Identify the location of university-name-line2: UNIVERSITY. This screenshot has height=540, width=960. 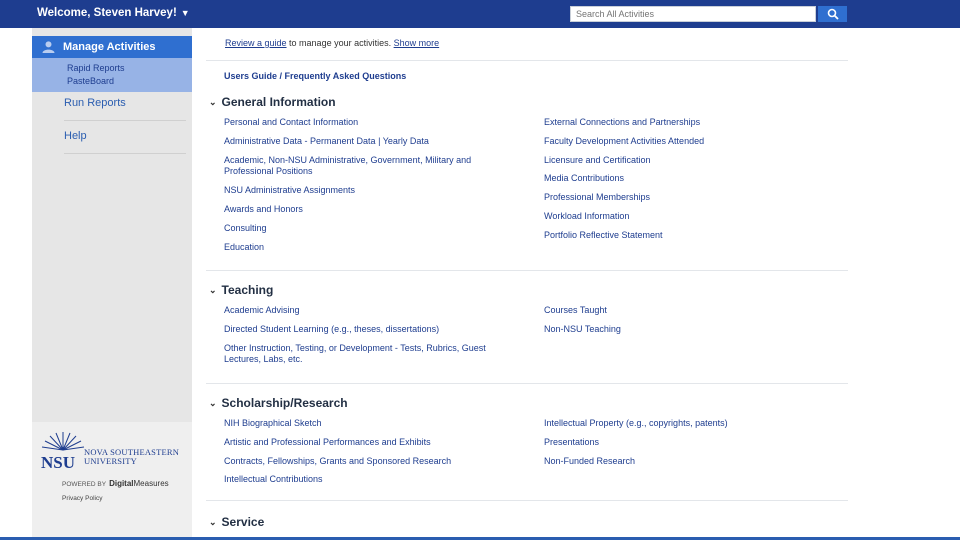
(110, 461).